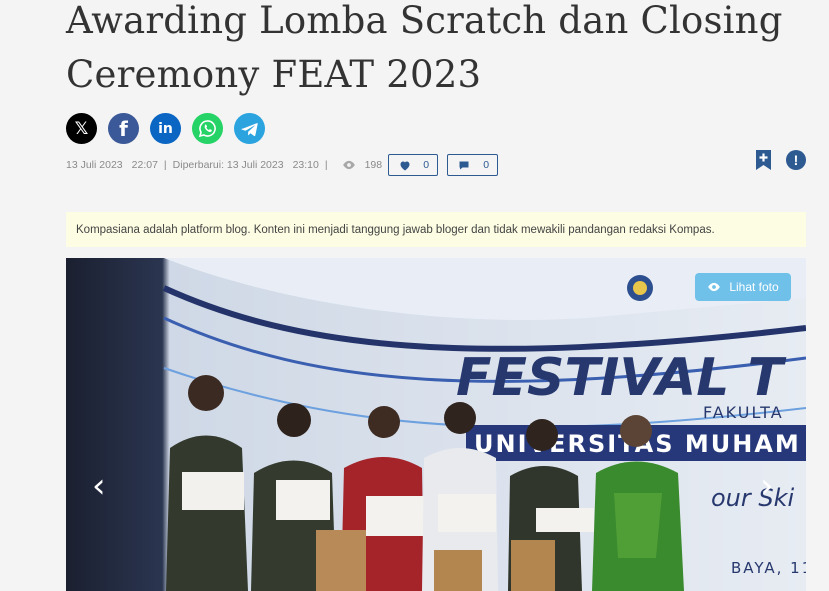 The image size is (829, 591). I want to click on published-time: 22:07, so click(144, 165).